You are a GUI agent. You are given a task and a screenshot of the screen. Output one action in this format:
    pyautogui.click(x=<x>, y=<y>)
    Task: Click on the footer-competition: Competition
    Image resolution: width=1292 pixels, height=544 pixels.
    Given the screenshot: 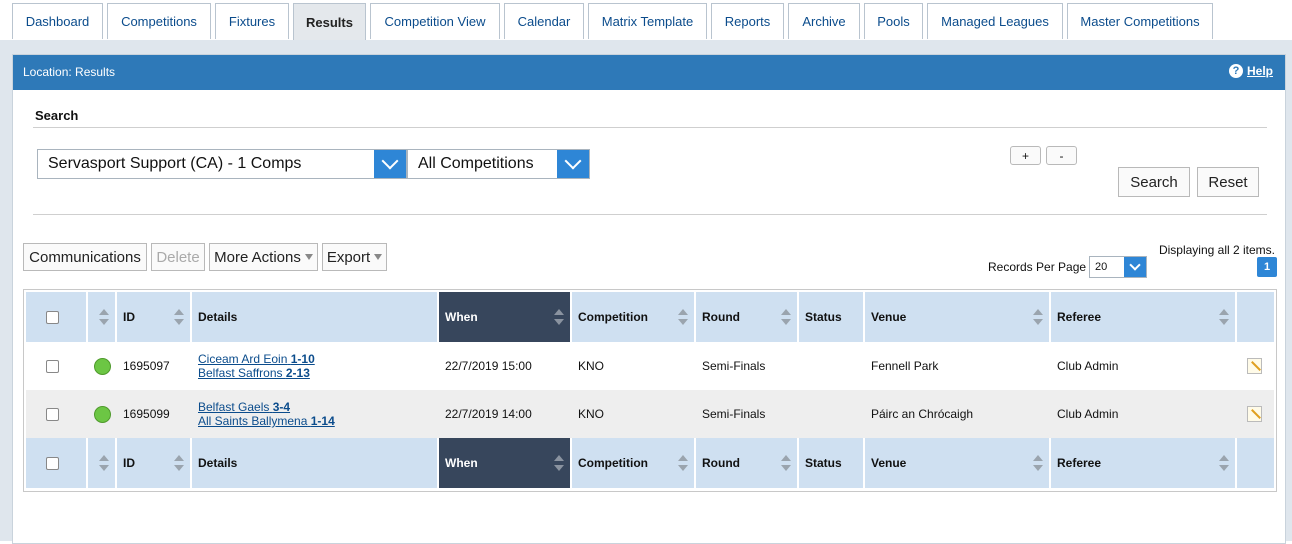 What is the action you would take?
    pyautogui.click(x=634, y=463)
    